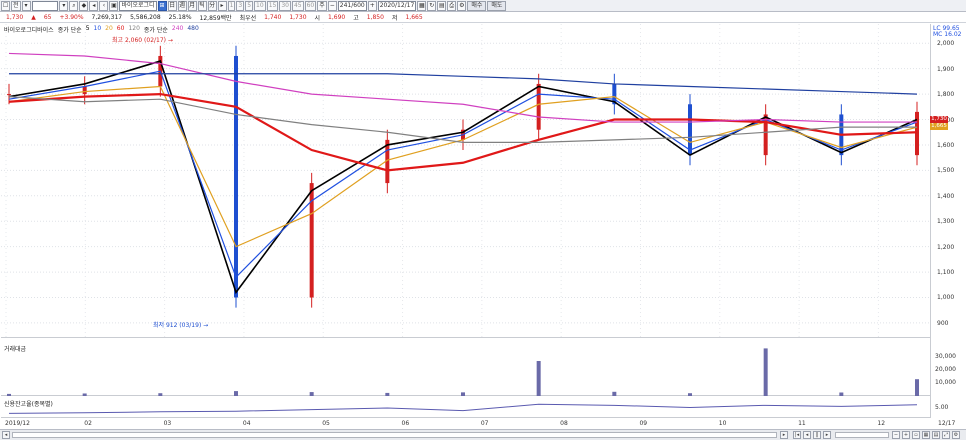 The image size is (966, 440). I want to click on mode-select: 전, so click(16, 5).